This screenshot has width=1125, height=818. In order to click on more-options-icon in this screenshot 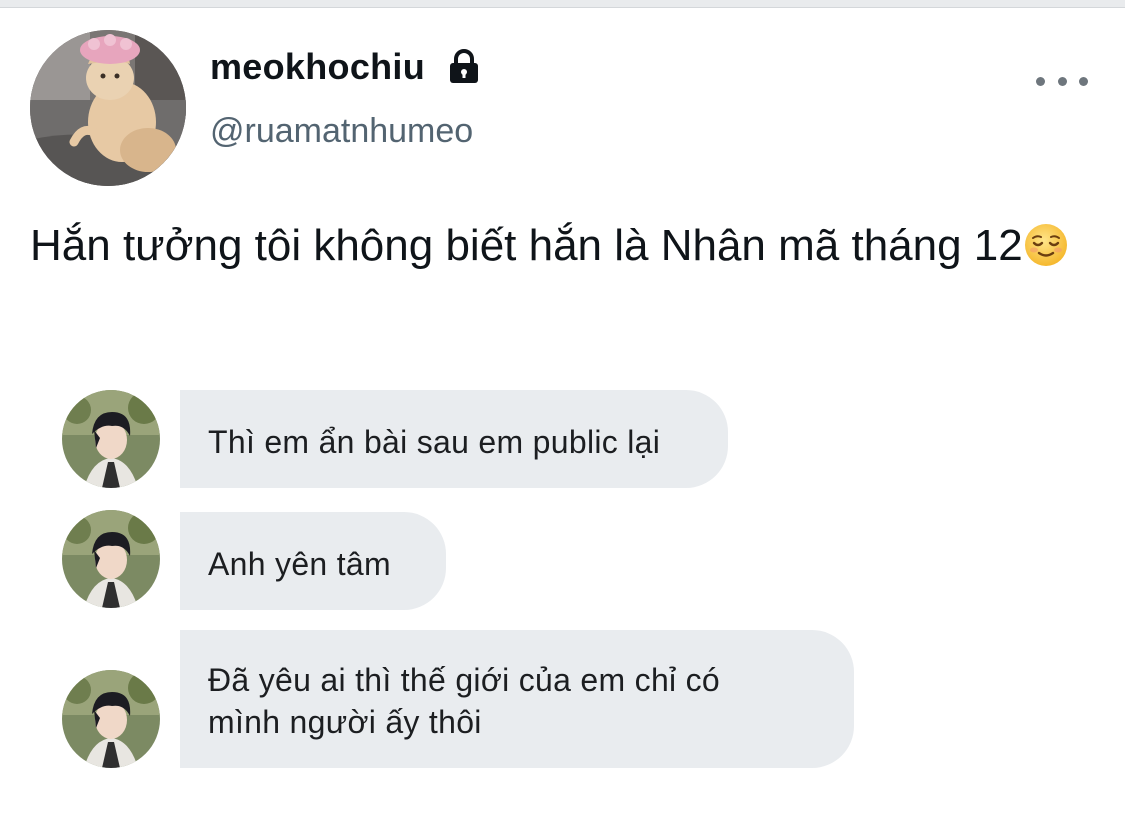, I will do `click(1062, 81)`.